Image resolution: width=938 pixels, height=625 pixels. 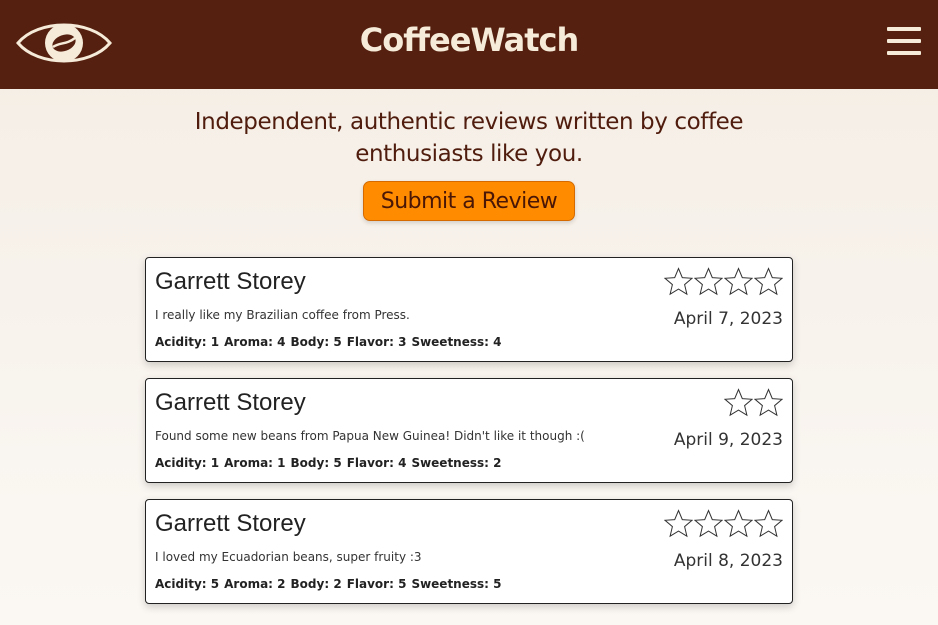 I want to click on metric-item: Aroma: 4, so click(x=254, y=342).